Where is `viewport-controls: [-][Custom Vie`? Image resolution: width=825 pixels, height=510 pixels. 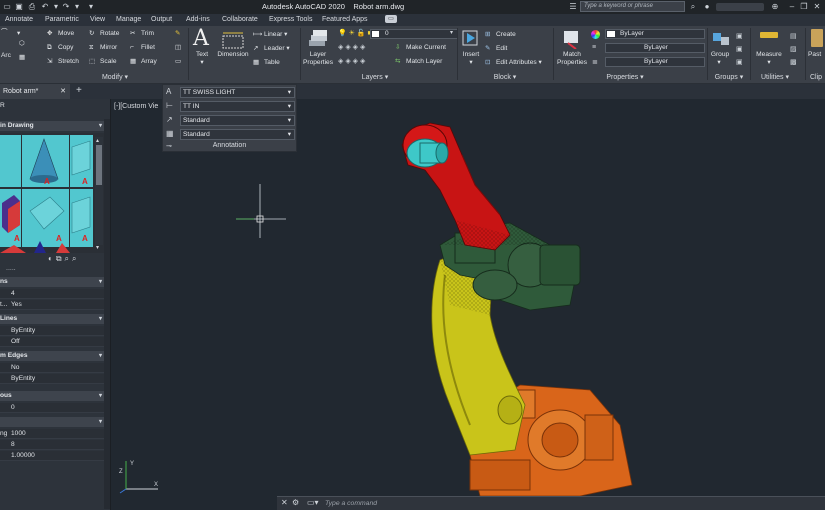 viewport-controls: [-][Custom Vie is located at coordinates (136, 106).